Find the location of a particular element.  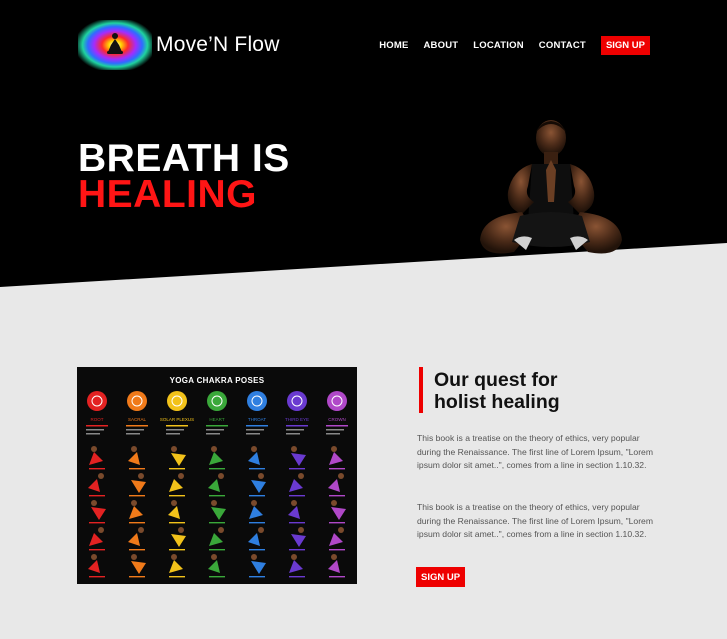

chakra-name-label: THIRD EYE is located at coordinates (297, 419).